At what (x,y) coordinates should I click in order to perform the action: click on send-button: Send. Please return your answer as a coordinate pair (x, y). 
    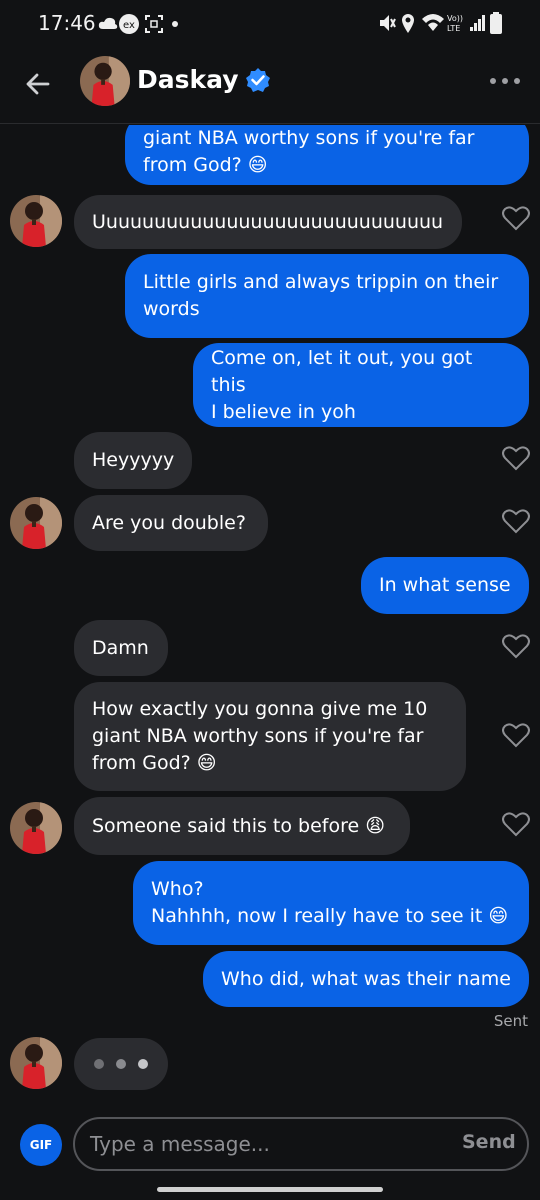
    Looking at the image, I should click on (489, 1142).